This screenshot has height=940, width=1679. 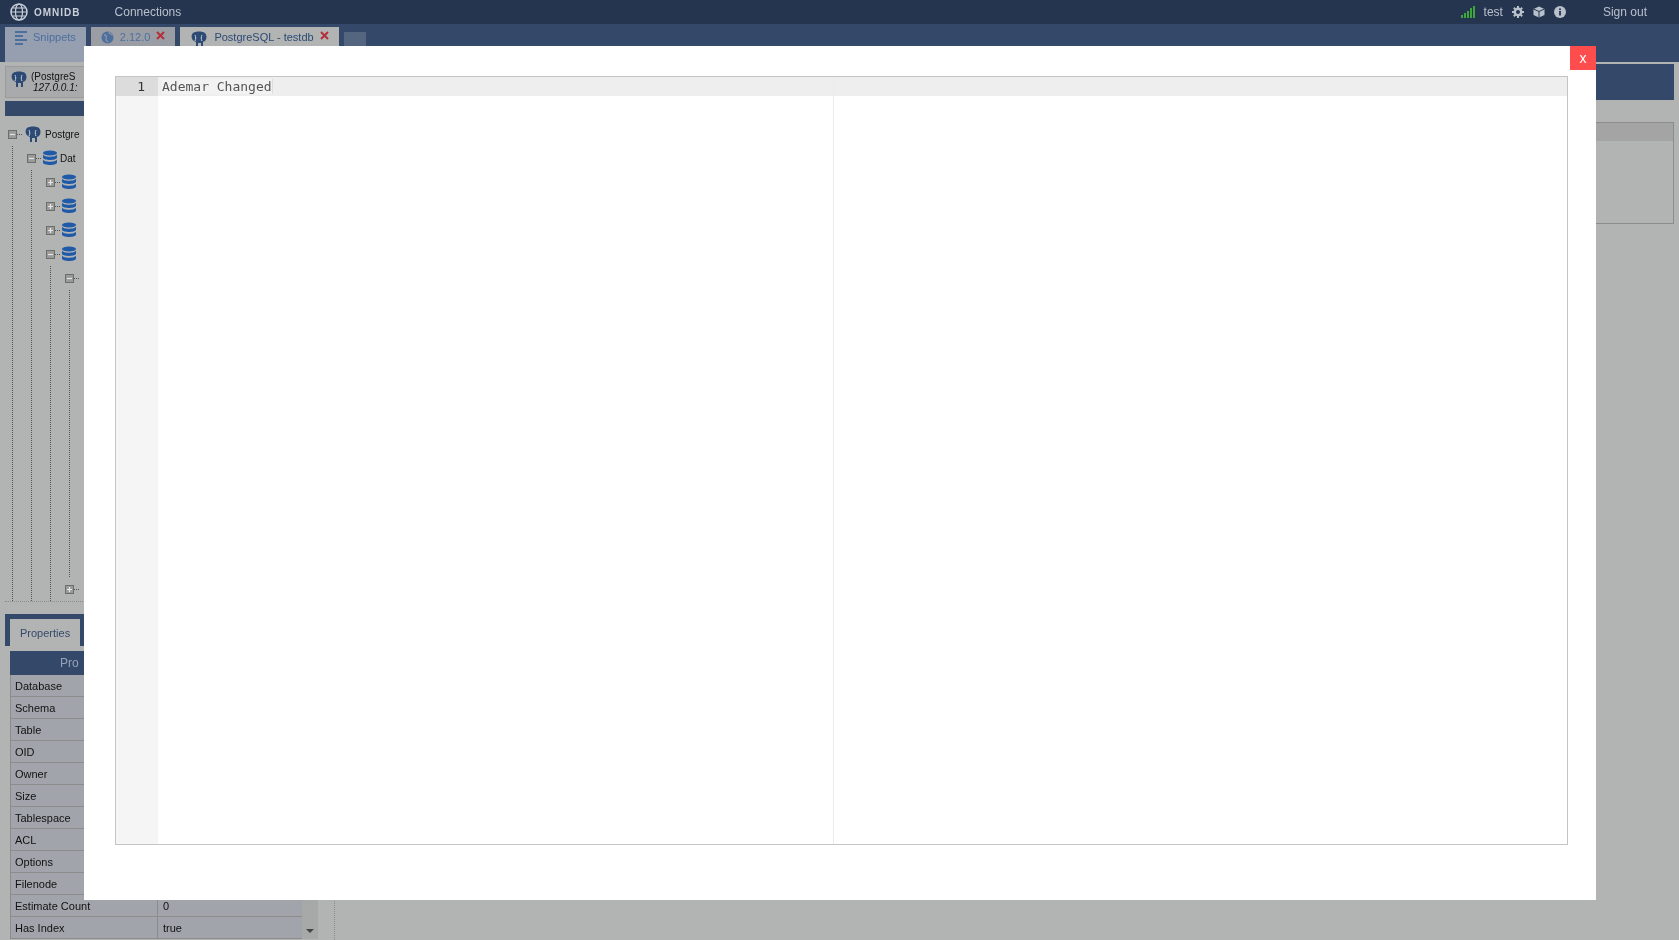 What do you see at coordinates (1467, 12) in the screenshot?
I see `signal-icon` at bounding box center [1467, 12].